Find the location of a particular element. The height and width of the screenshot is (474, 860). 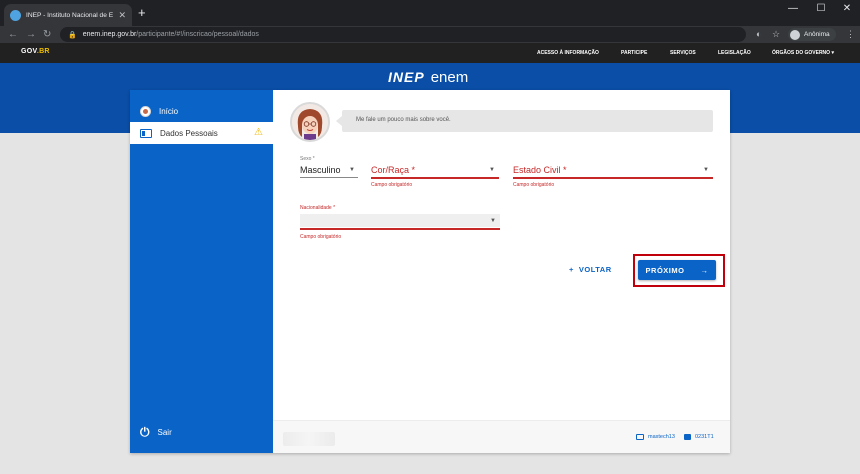

bookmark-star-icon: ☆ is located at coordinates (776, 34).